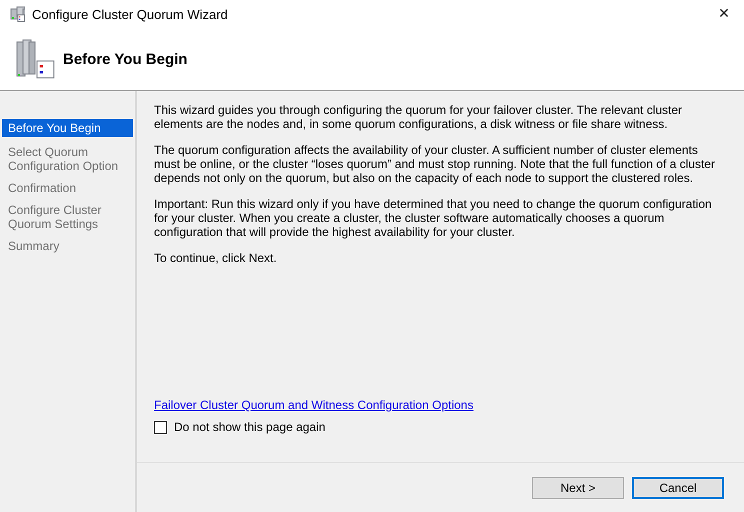 Image resolution: width=744 pixels, height=512 pixels. Describe the element at coordinates (314, 405) in the screenshot. I see `help-link: Failover Cluster Quorum and Witness Configuration Options` at that location.